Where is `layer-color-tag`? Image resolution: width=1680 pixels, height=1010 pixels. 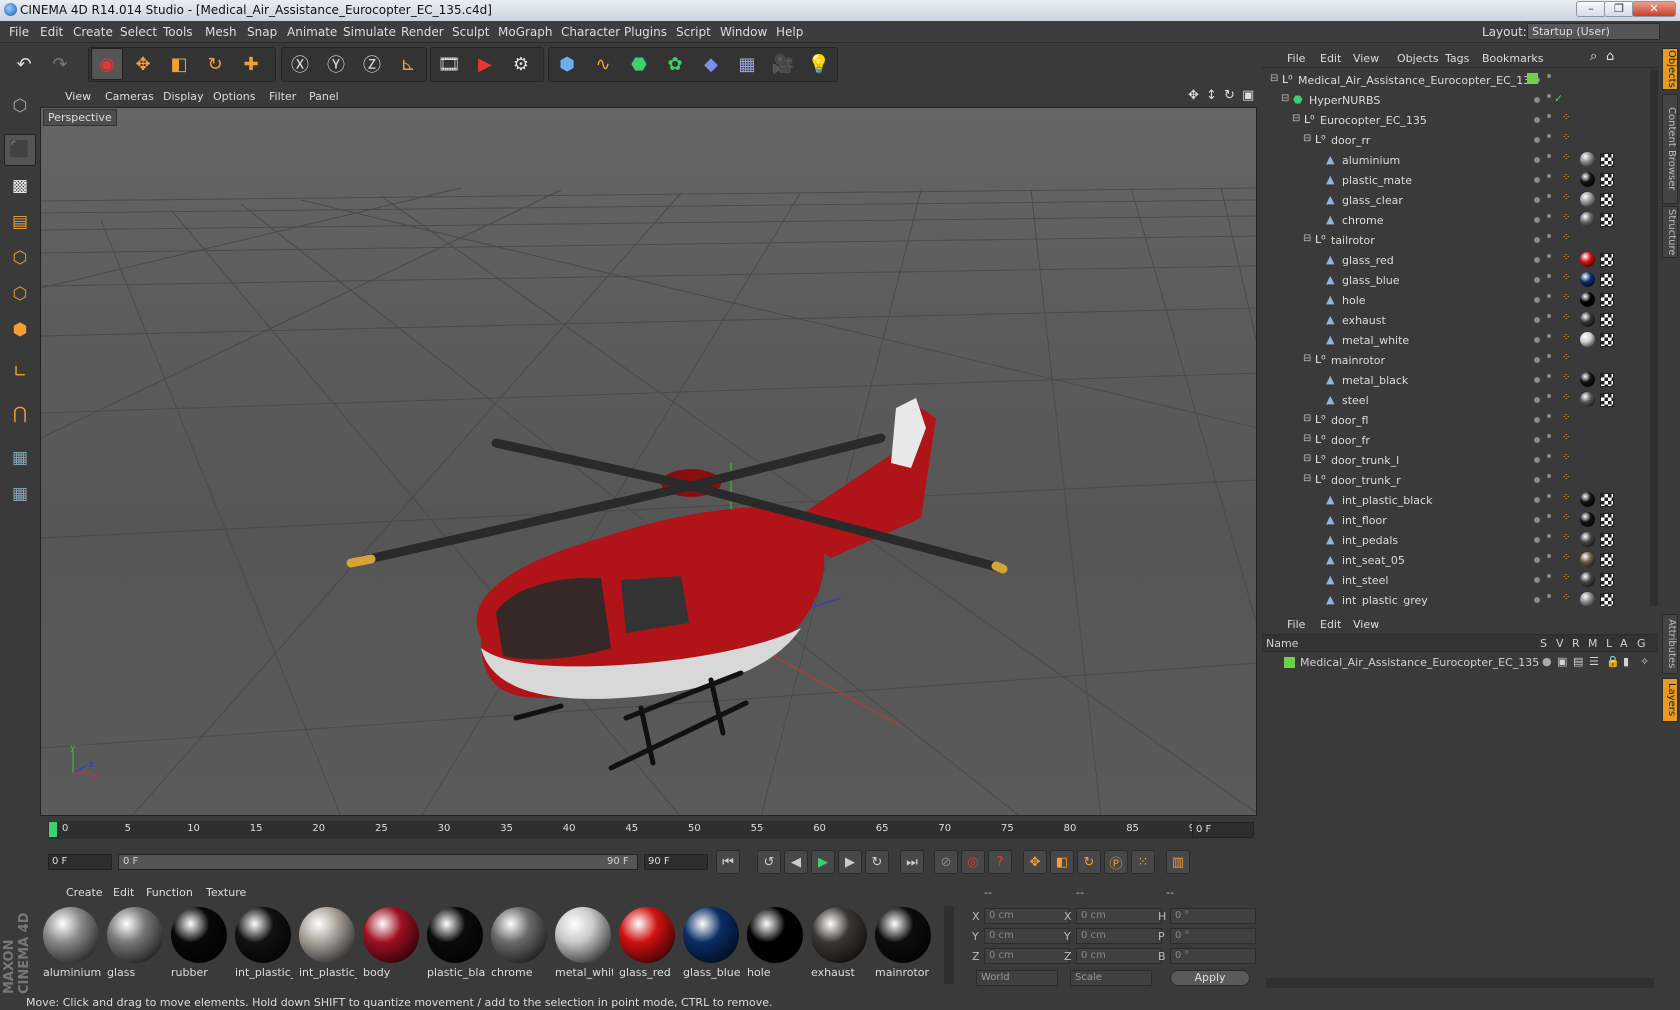
layer-color-tag is located at coordinates (1532, 78).